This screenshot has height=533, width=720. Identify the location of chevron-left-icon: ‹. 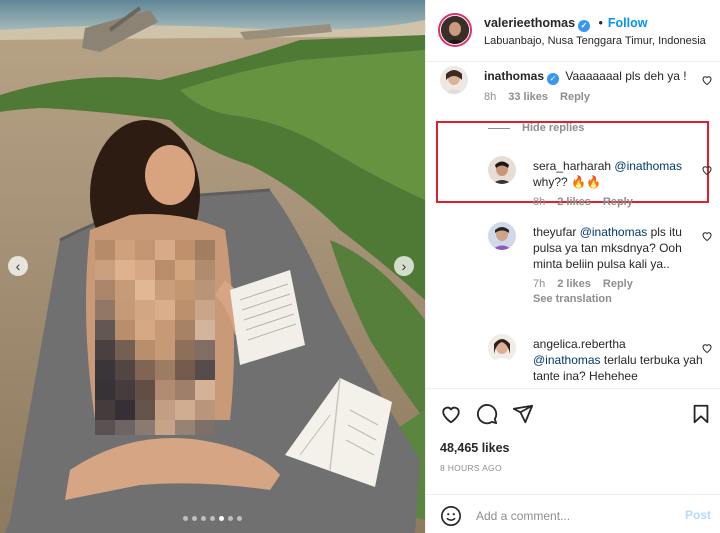
(18, 266).